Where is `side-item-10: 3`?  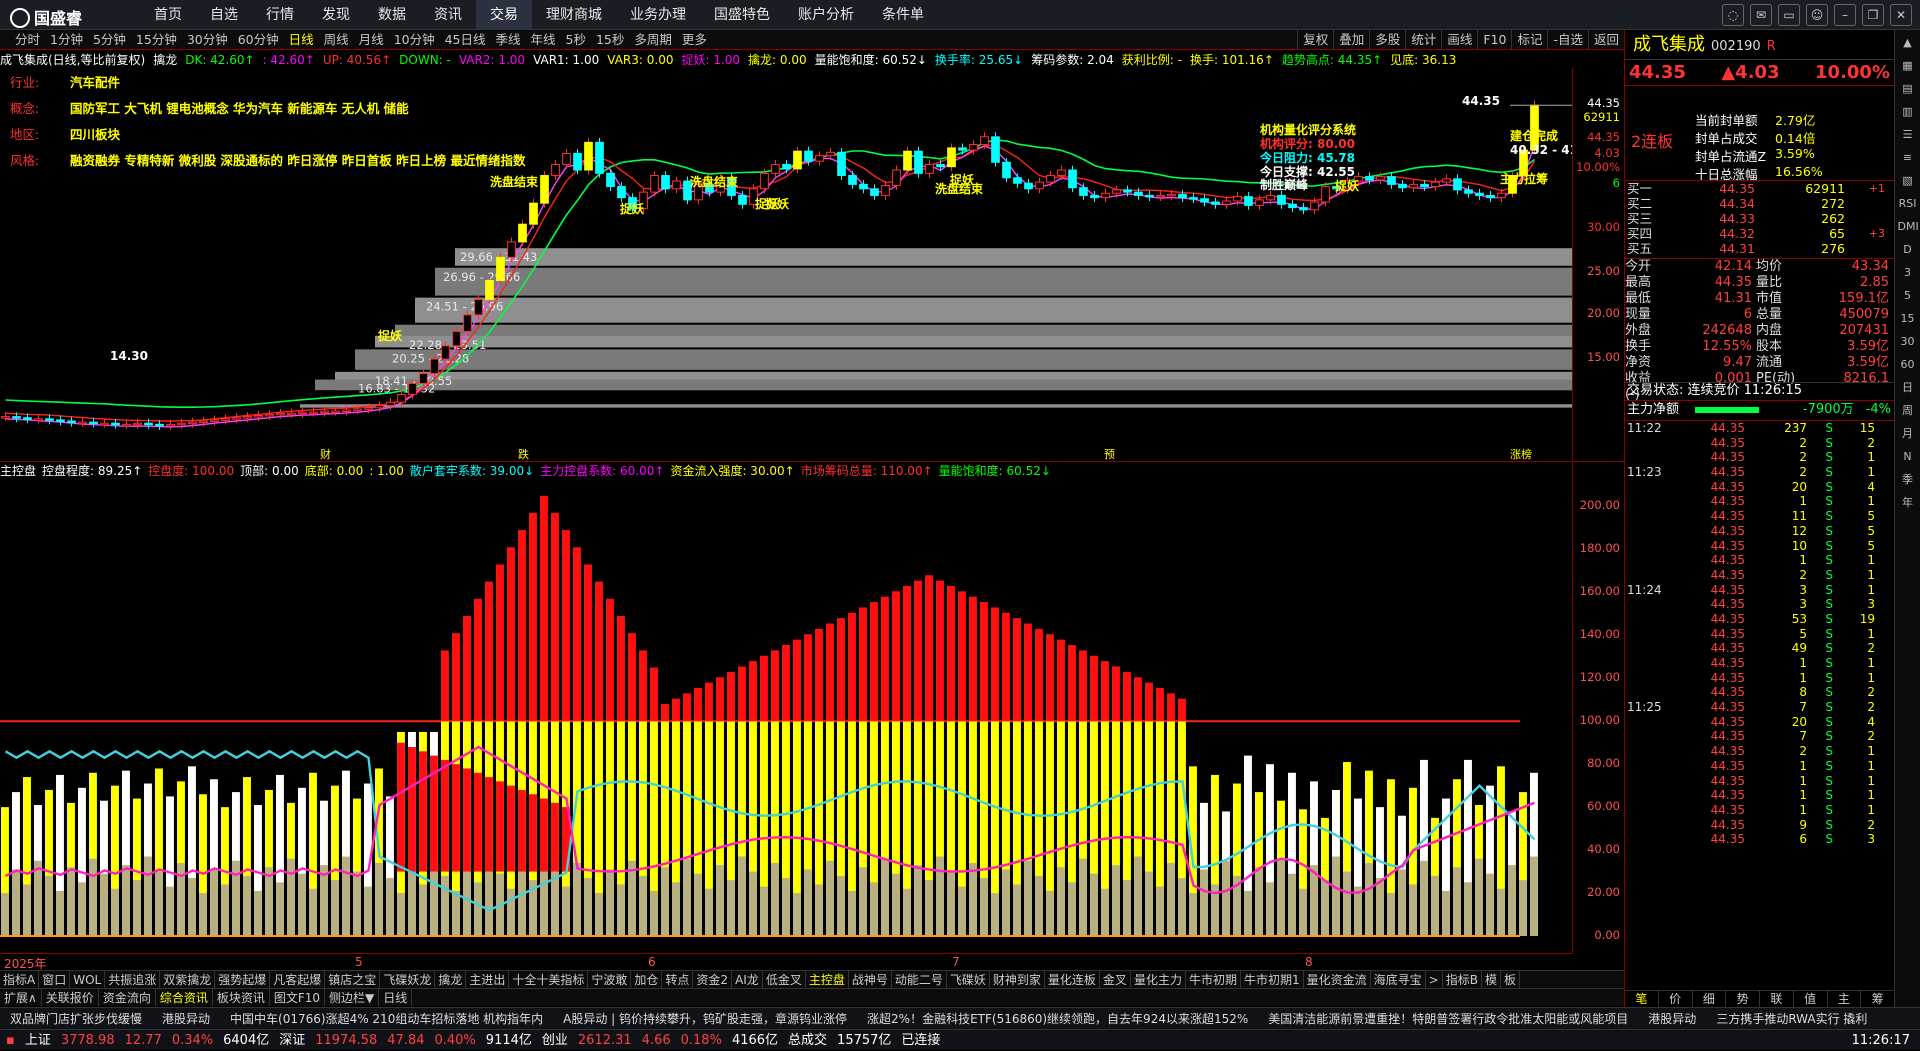
side-item-10: 3 is located at coordinates (1908, 273).